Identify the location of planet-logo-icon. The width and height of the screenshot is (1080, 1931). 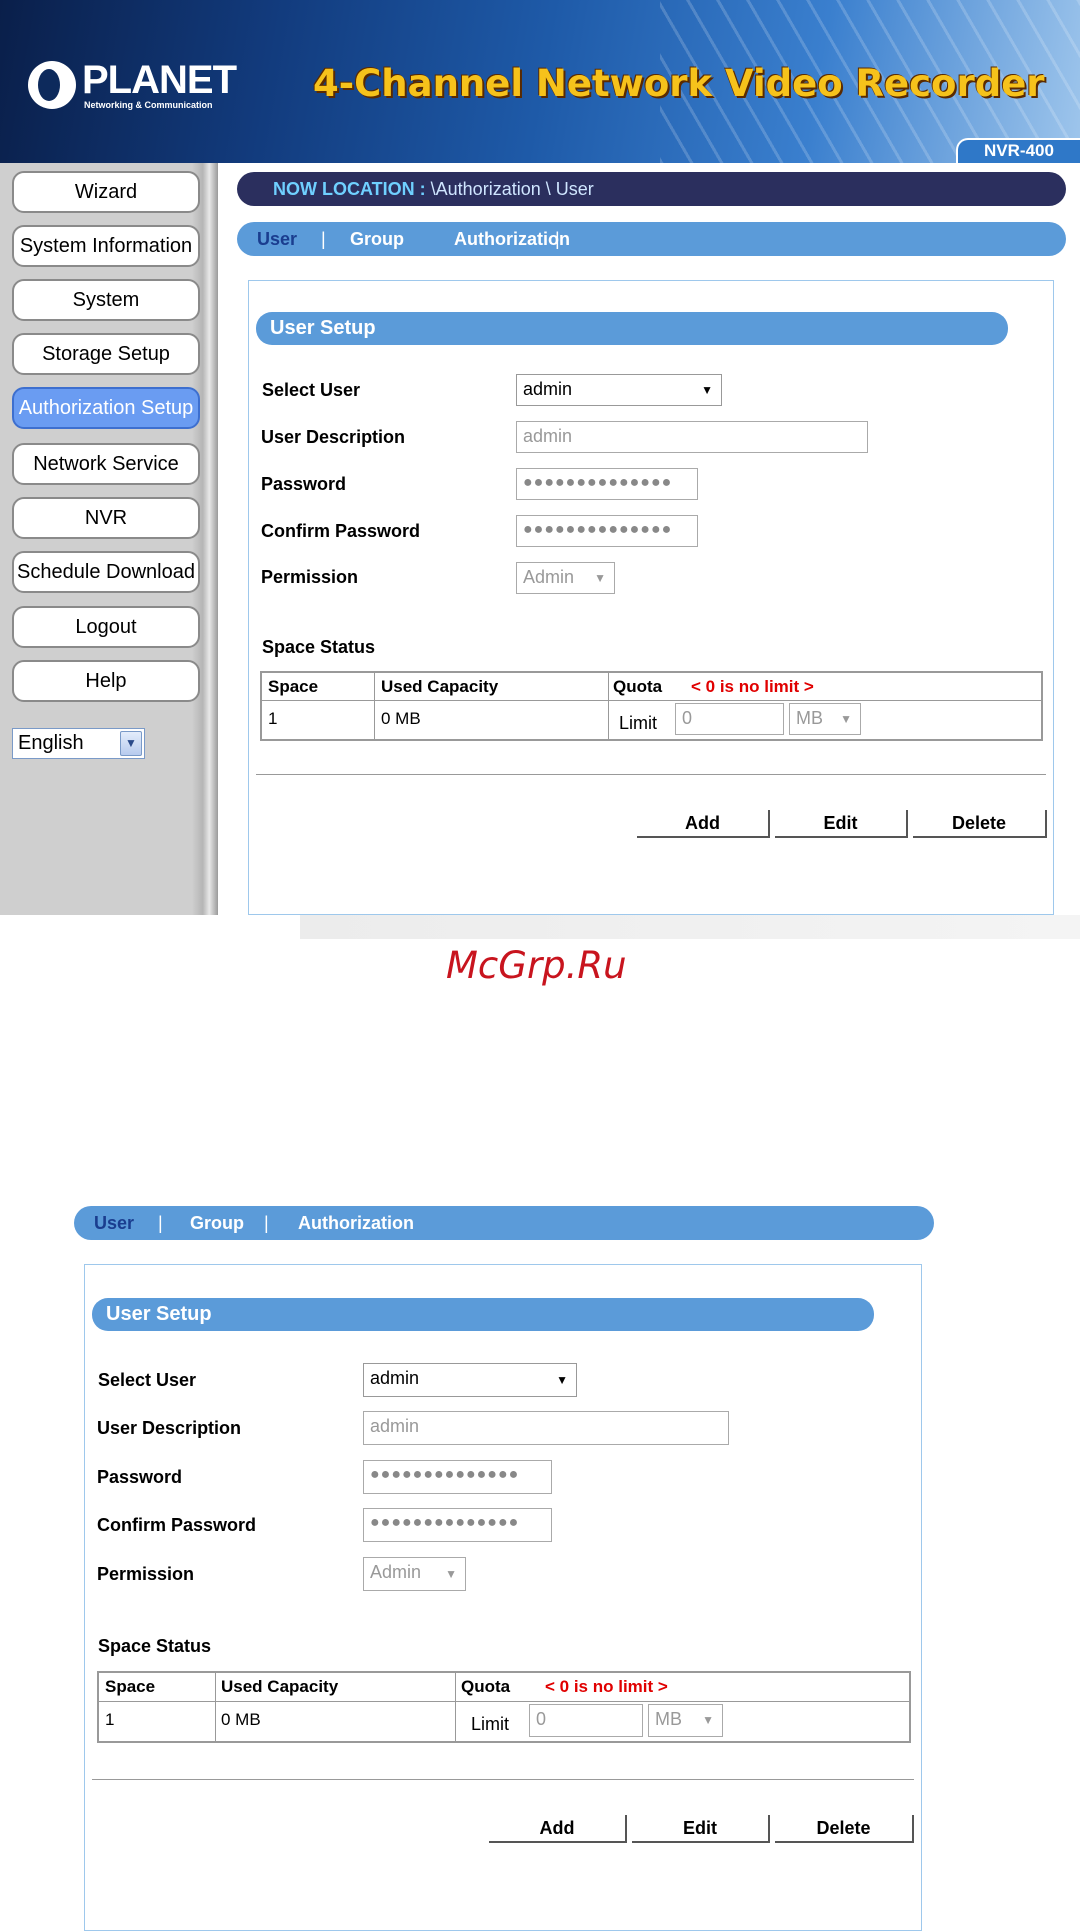
(52, 85).